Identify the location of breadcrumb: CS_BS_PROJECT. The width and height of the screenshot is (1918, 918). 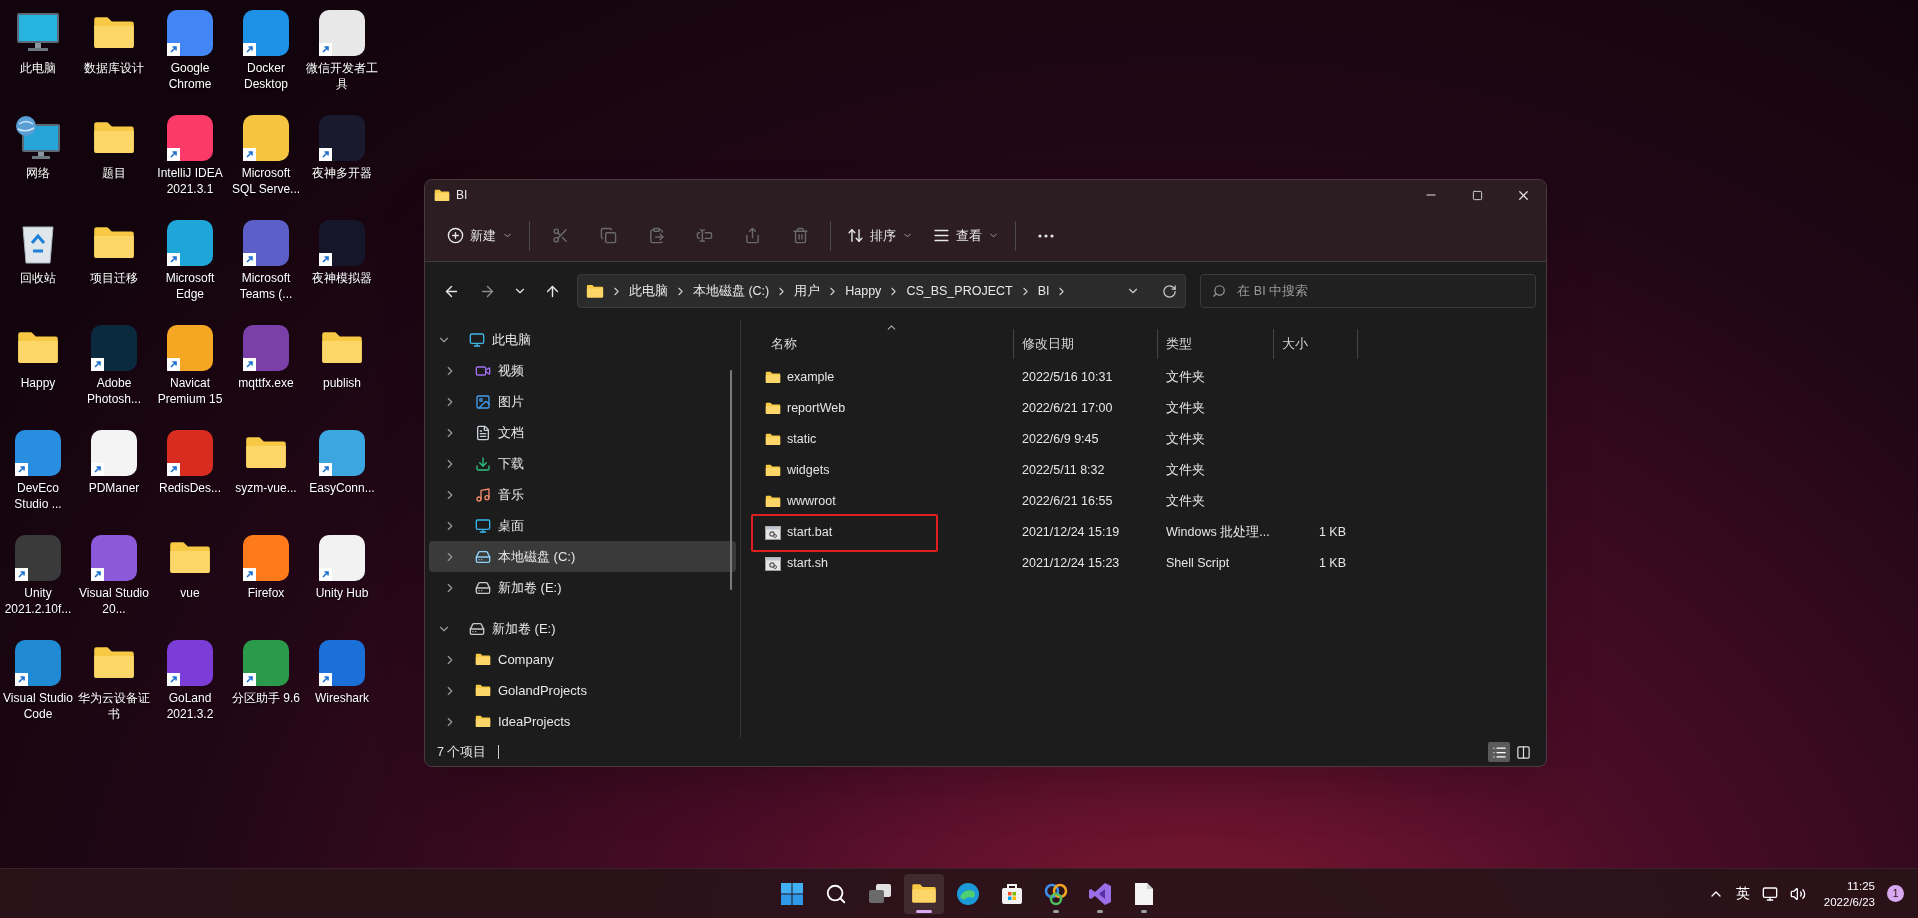
(959, 291).